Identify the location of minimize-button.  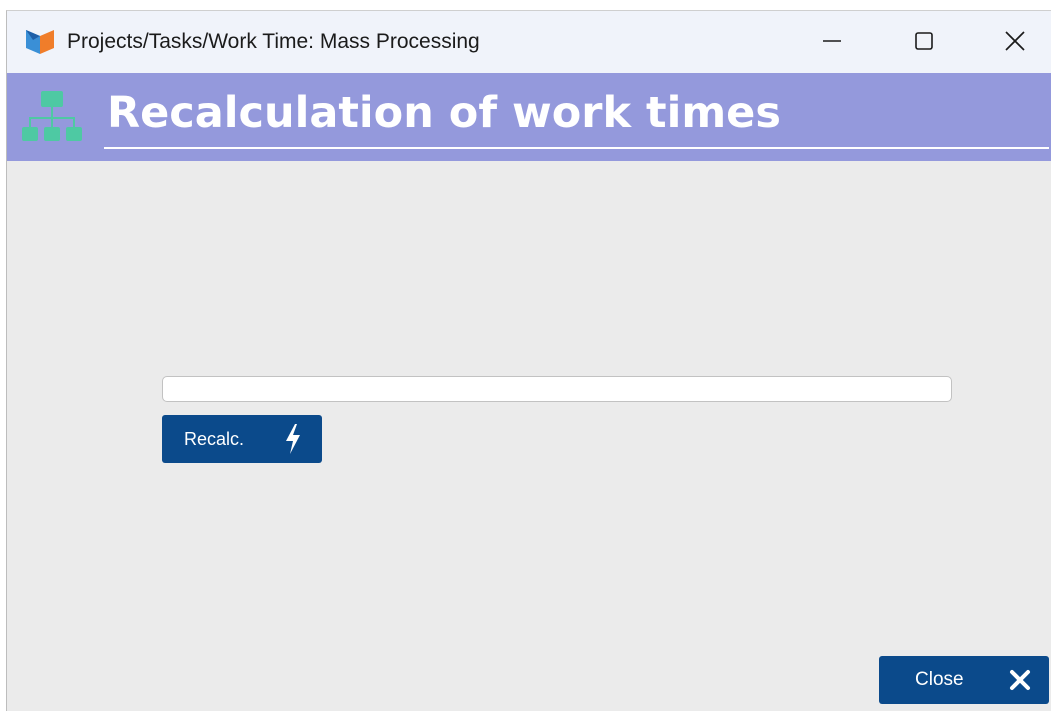
(832, 41).